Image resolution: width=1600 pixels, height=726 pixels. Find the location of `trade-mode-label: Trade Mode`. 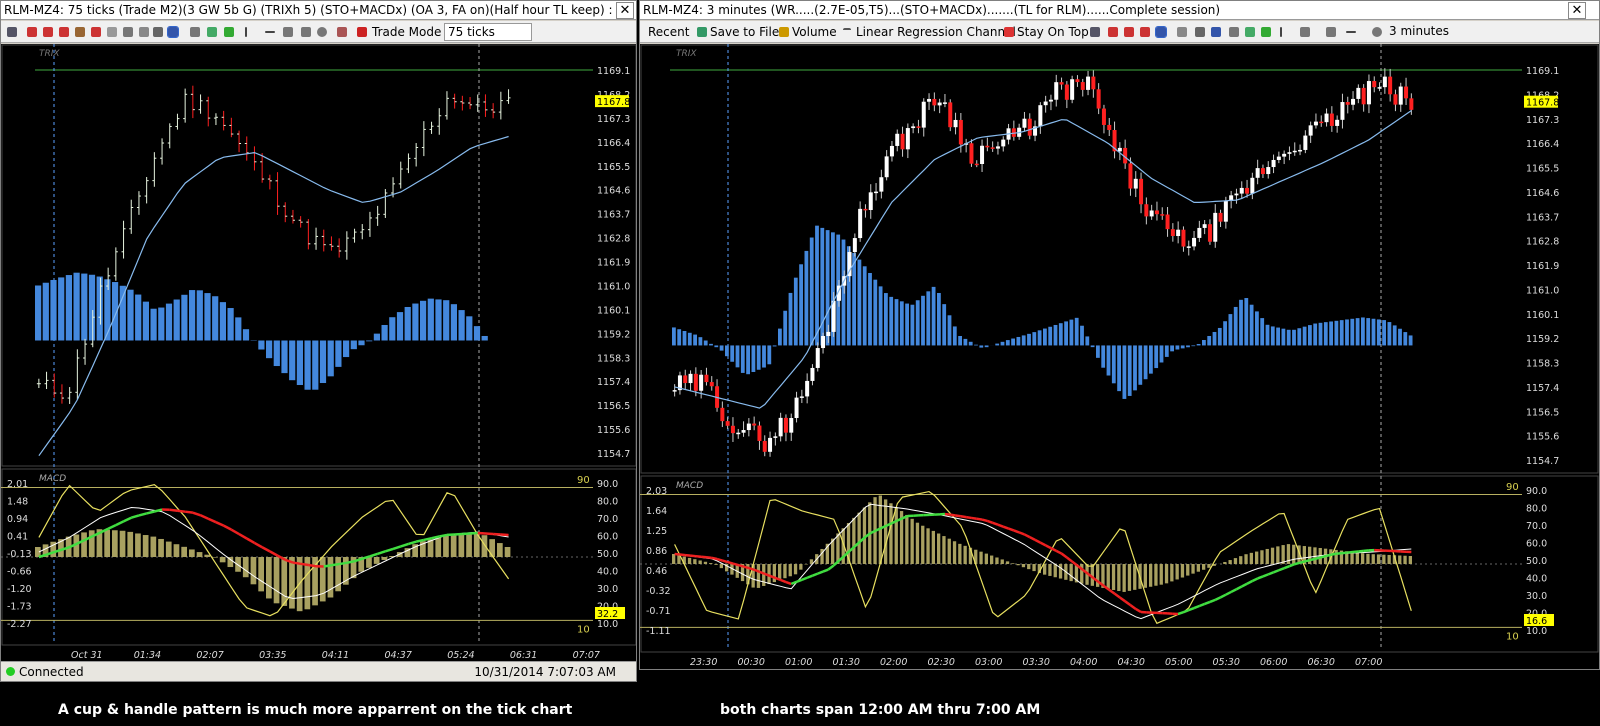

trade-mode-label: Trade Mode is located at coordinates (406, 31).